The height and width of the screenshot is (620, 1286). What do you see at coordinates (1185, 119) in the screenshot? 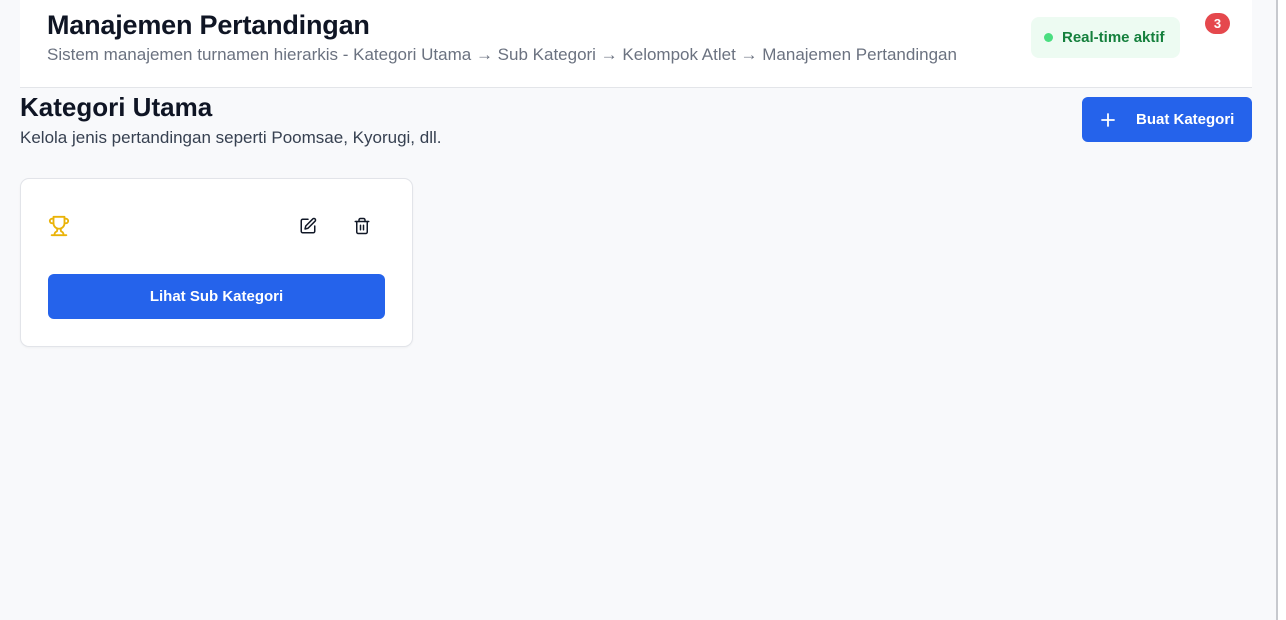
I see `create-category-label: Buat Kategori` at bounding box center [1185, 119].